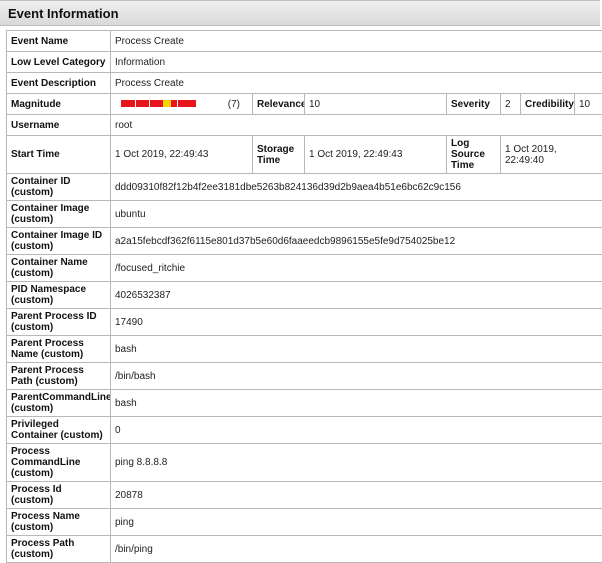  What do you see at coordinates (234, 104) in the screenshot?
I see `magnitude-number: (7)` at bounding box center [234, 104].